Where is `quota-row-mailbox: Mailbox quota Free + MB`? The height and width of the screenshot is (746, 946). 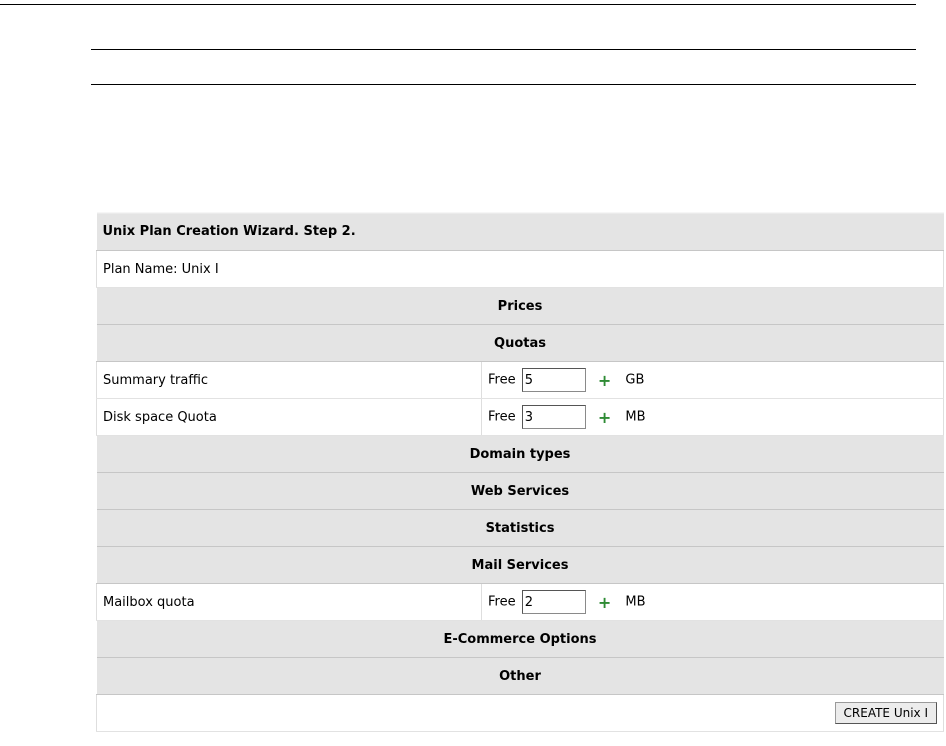 quota-row-mailbox: Mailbox quota Free + MB is located at coordinates (520, 602).